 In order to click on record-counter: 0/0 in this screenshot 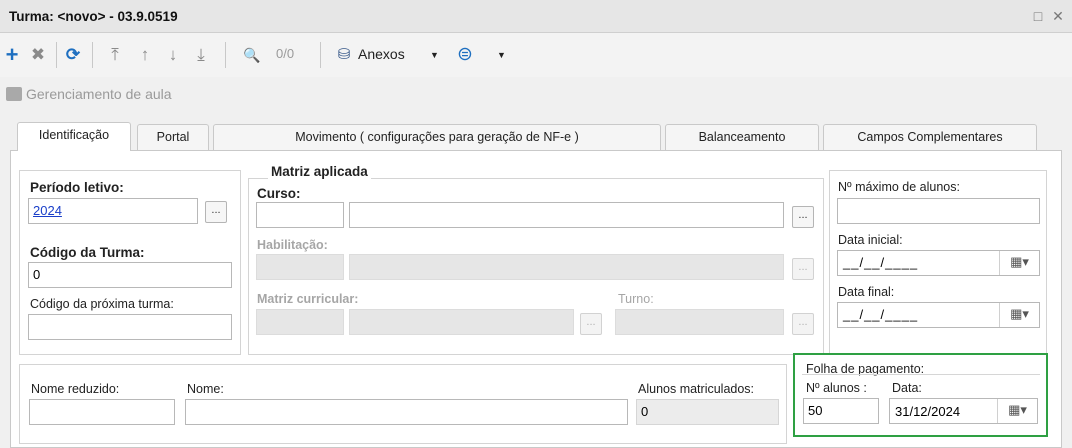, I will do `click(285, 53)`.